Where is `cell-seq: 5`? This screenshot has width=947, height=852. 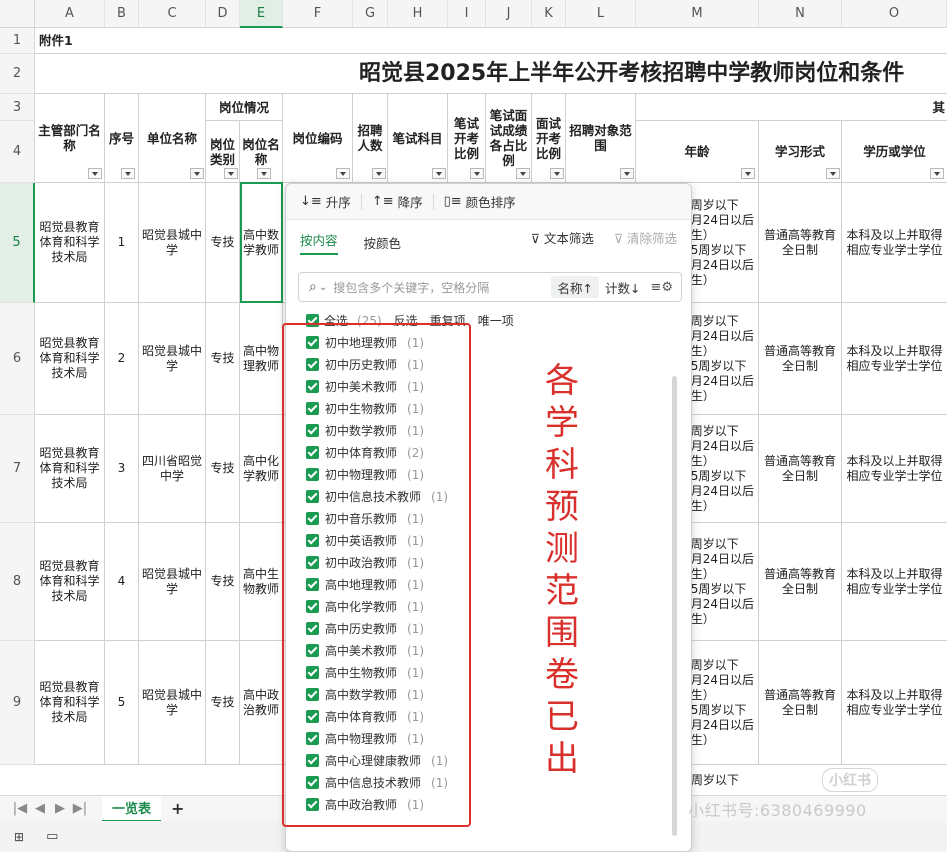 cell-seq: 5 is located at coordinates (122, 703).